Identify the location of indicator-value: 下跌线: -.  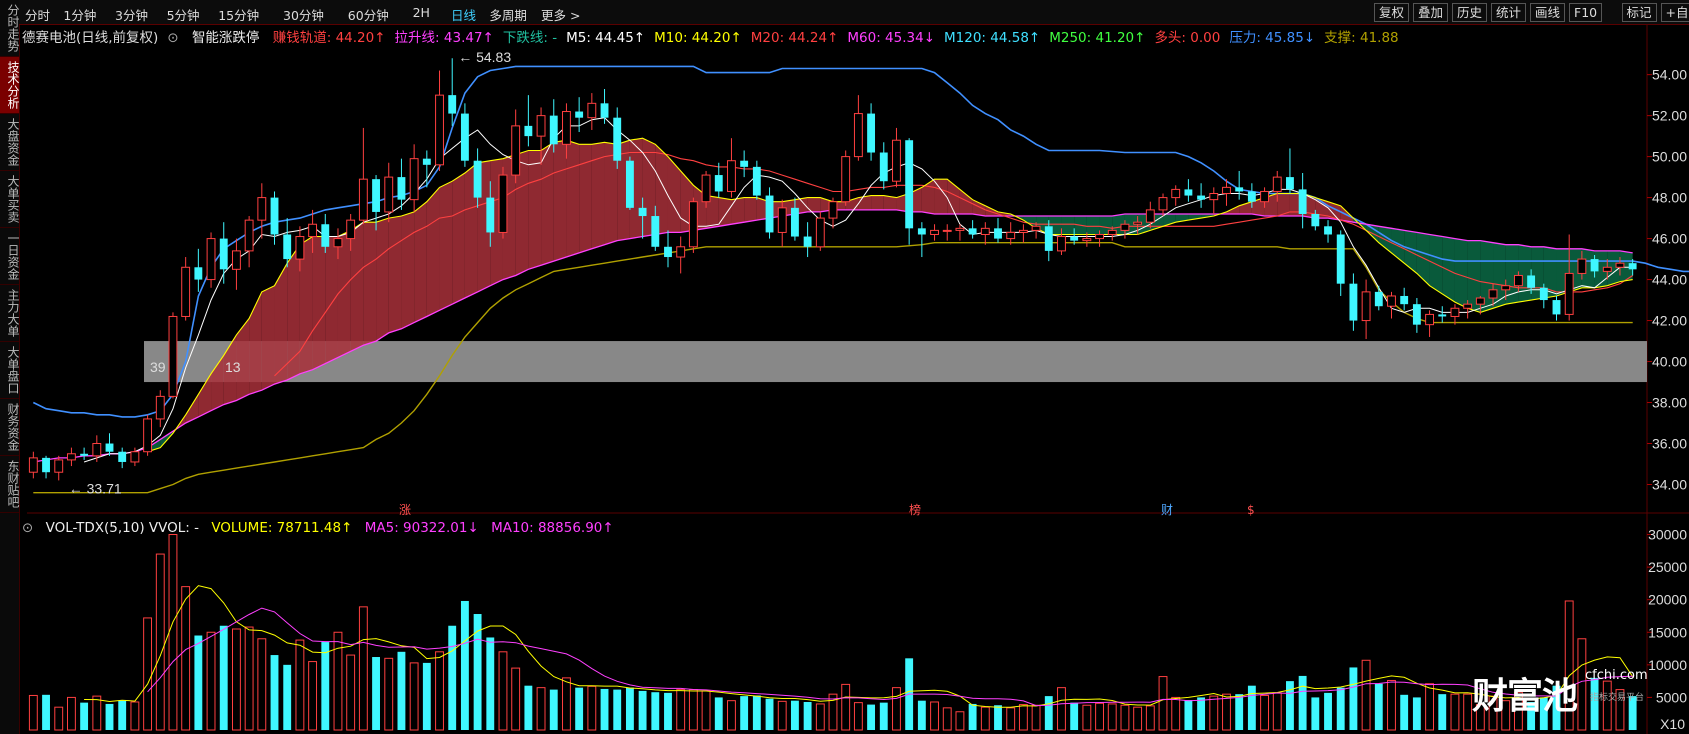
(530, 38).